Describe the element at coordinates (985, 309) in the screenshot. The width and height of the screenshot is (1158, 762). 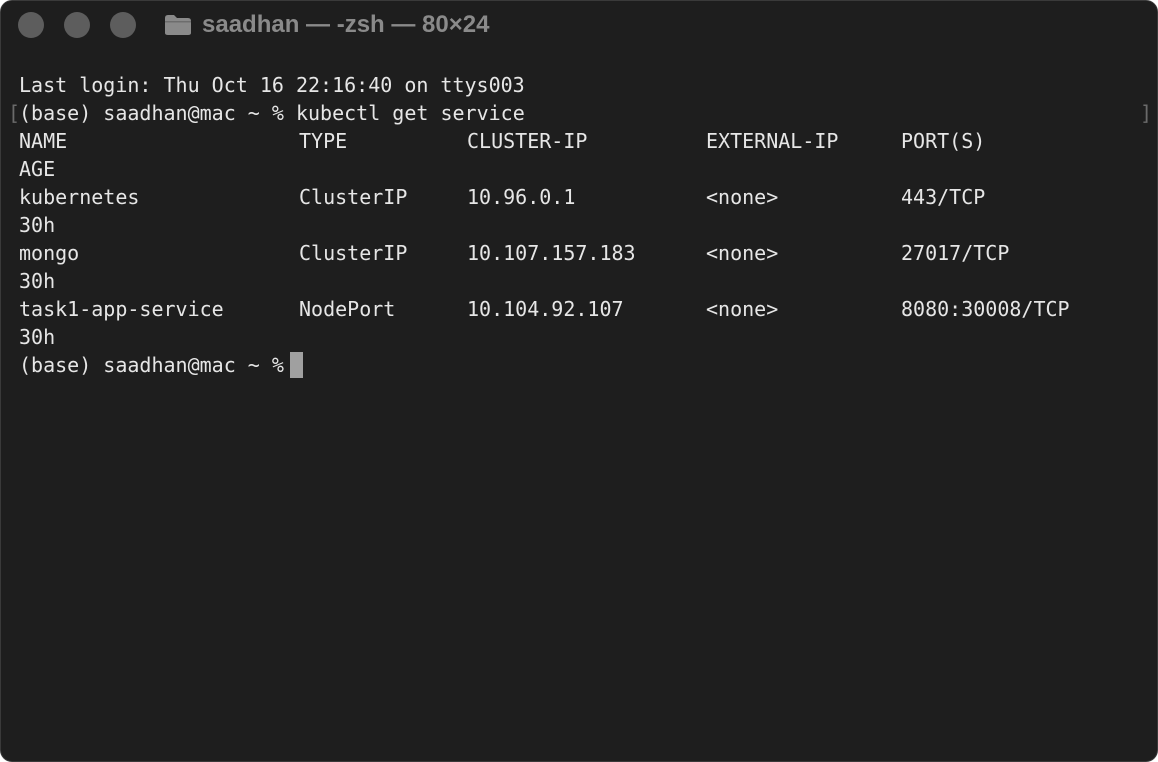
I see `row-ports: 8080:30008/TCP` at that location.